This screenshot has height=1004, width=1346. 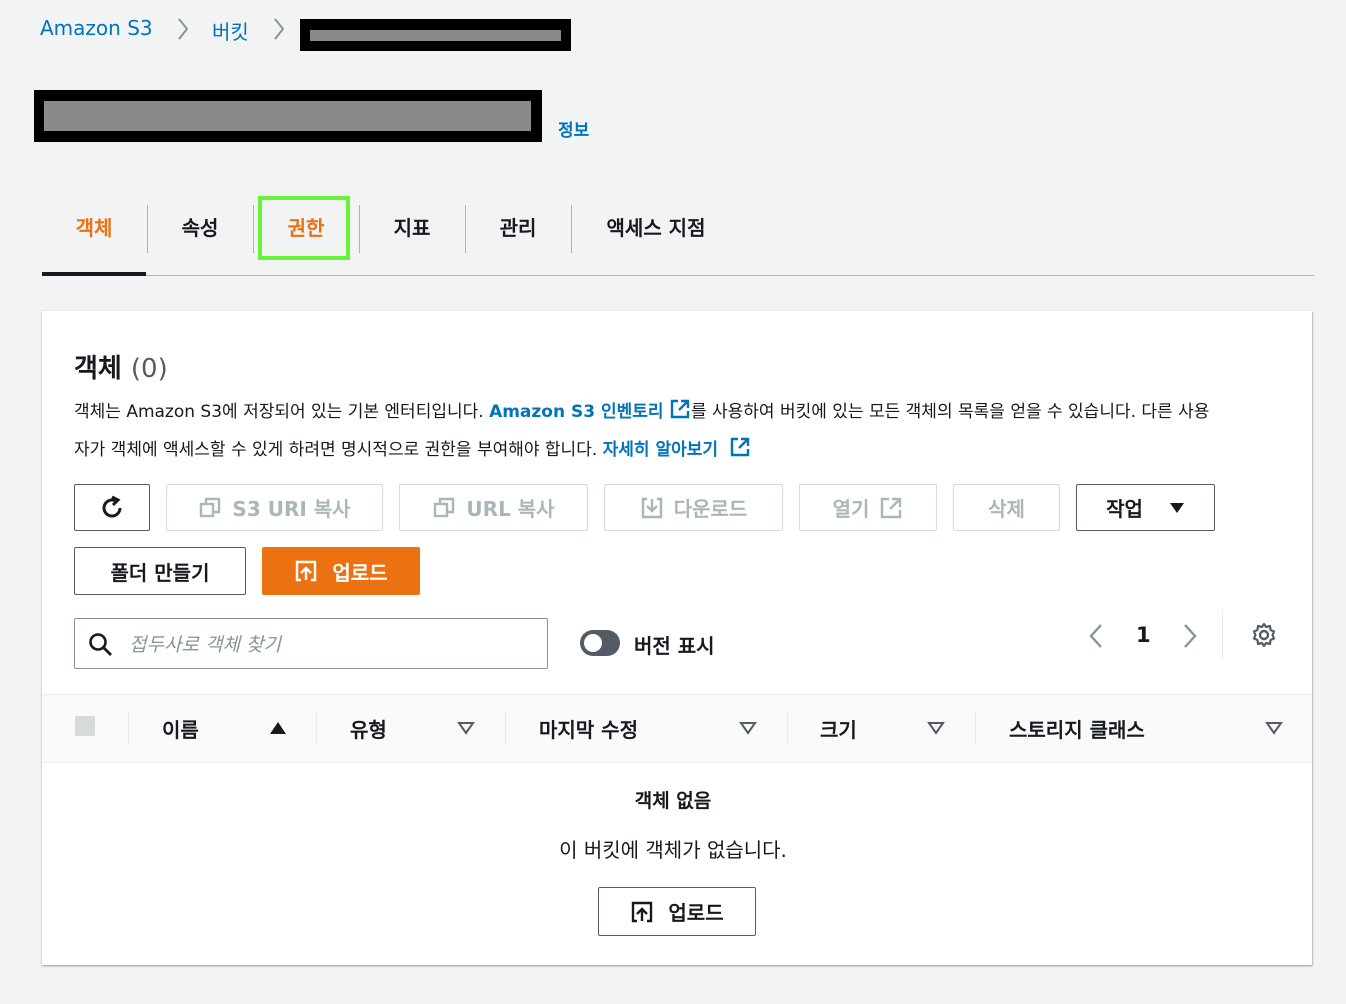 I want to click on download-icon, so click(x=652, y=508).